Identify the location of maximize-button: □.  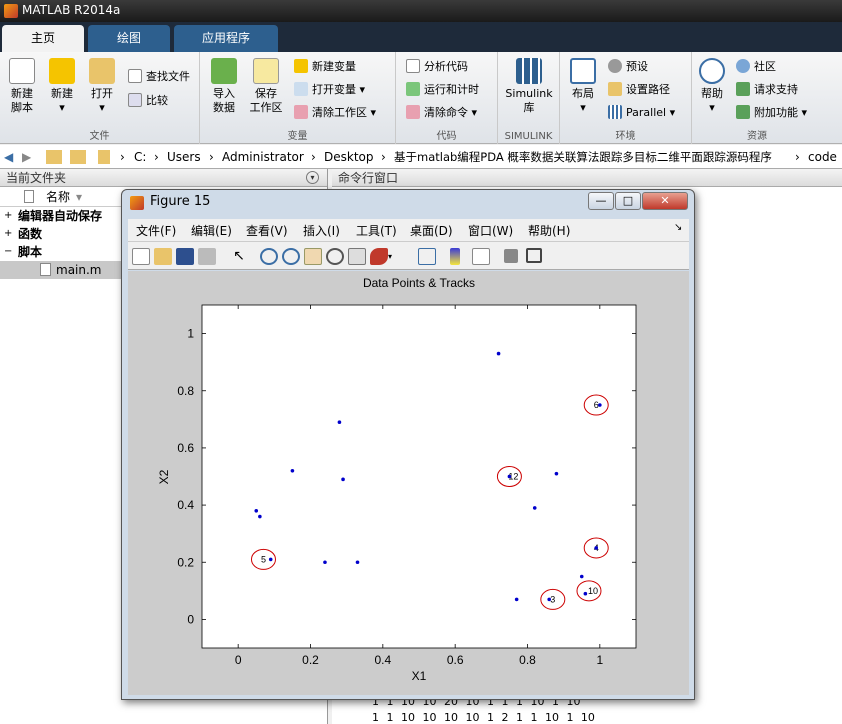
(628, 201).